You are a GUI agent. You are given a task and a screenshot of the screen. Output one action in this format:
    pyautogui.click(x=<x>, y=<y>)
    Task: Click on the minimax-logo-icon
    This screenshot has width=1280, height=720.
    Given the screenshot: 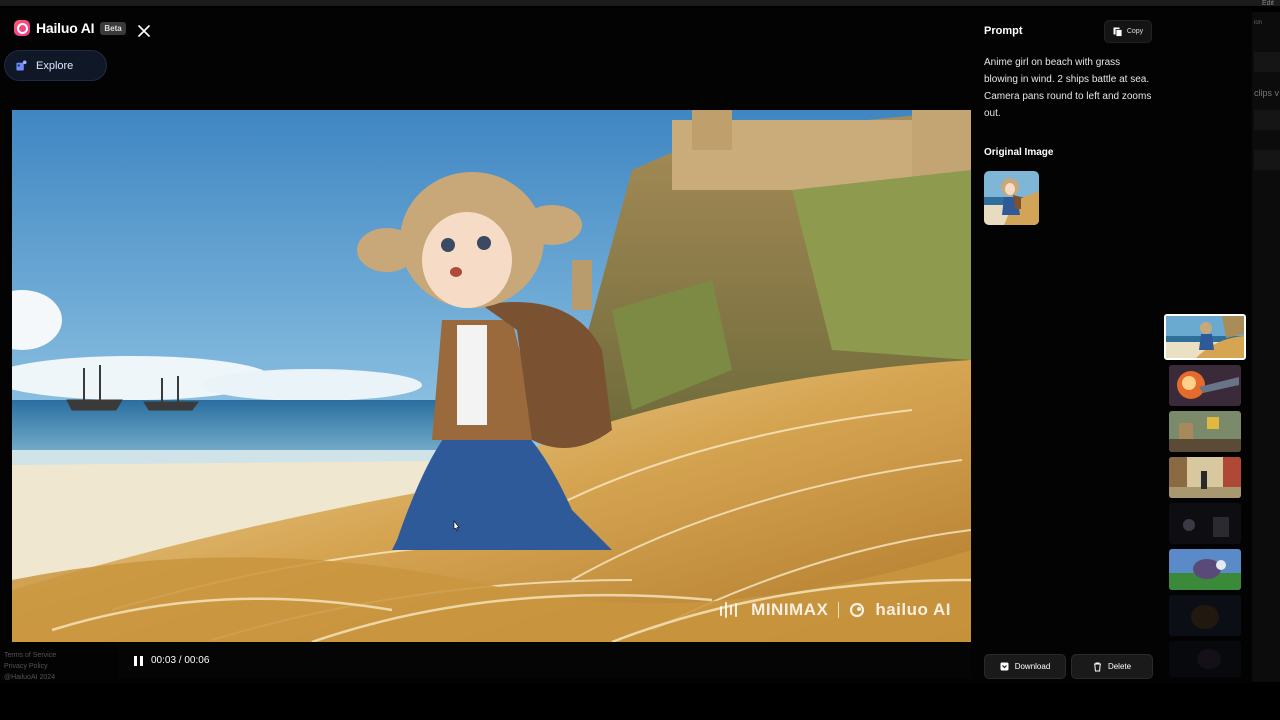 What is the action you would take?
    pyautogui.click(x=729, y=610)
    